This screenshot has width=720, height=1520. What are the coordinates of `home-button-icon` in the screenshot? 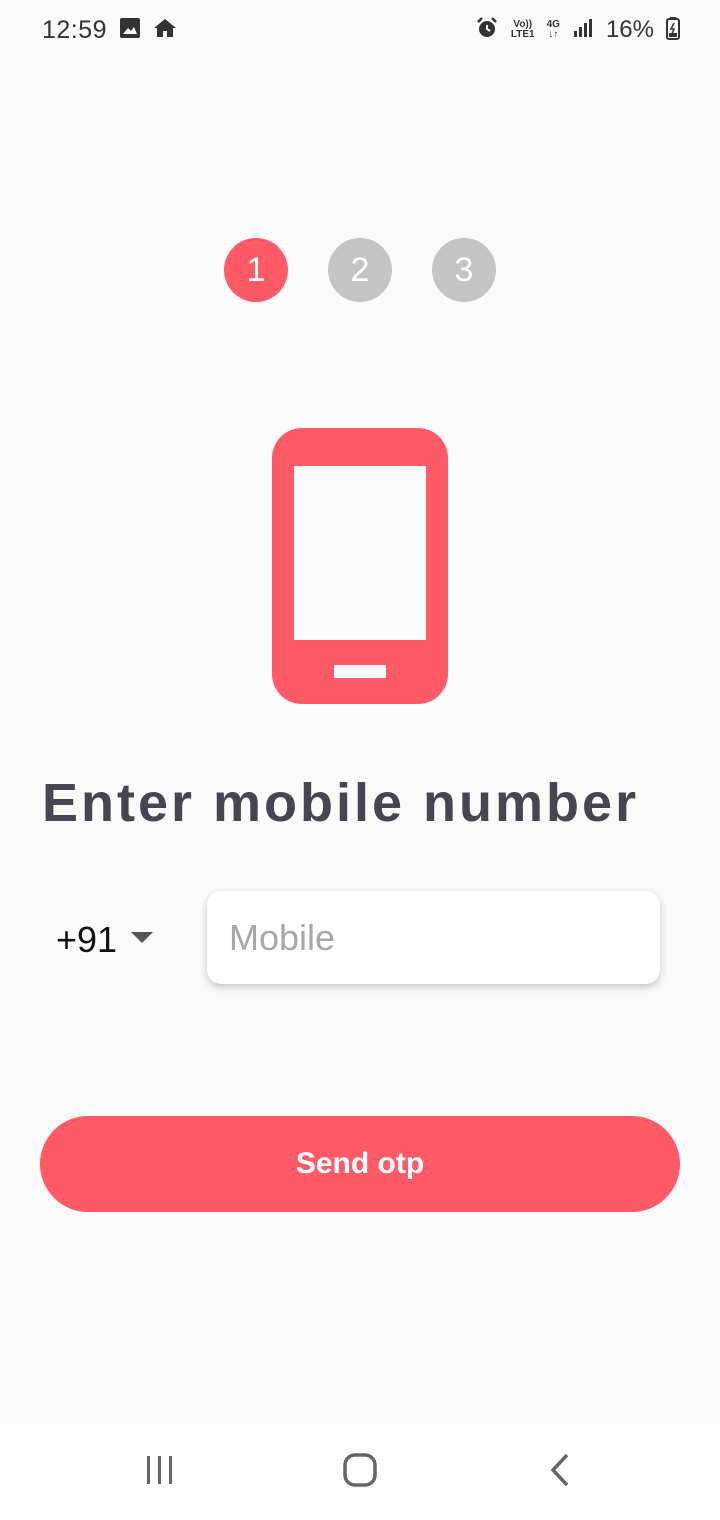 It's located at (360, 1472).